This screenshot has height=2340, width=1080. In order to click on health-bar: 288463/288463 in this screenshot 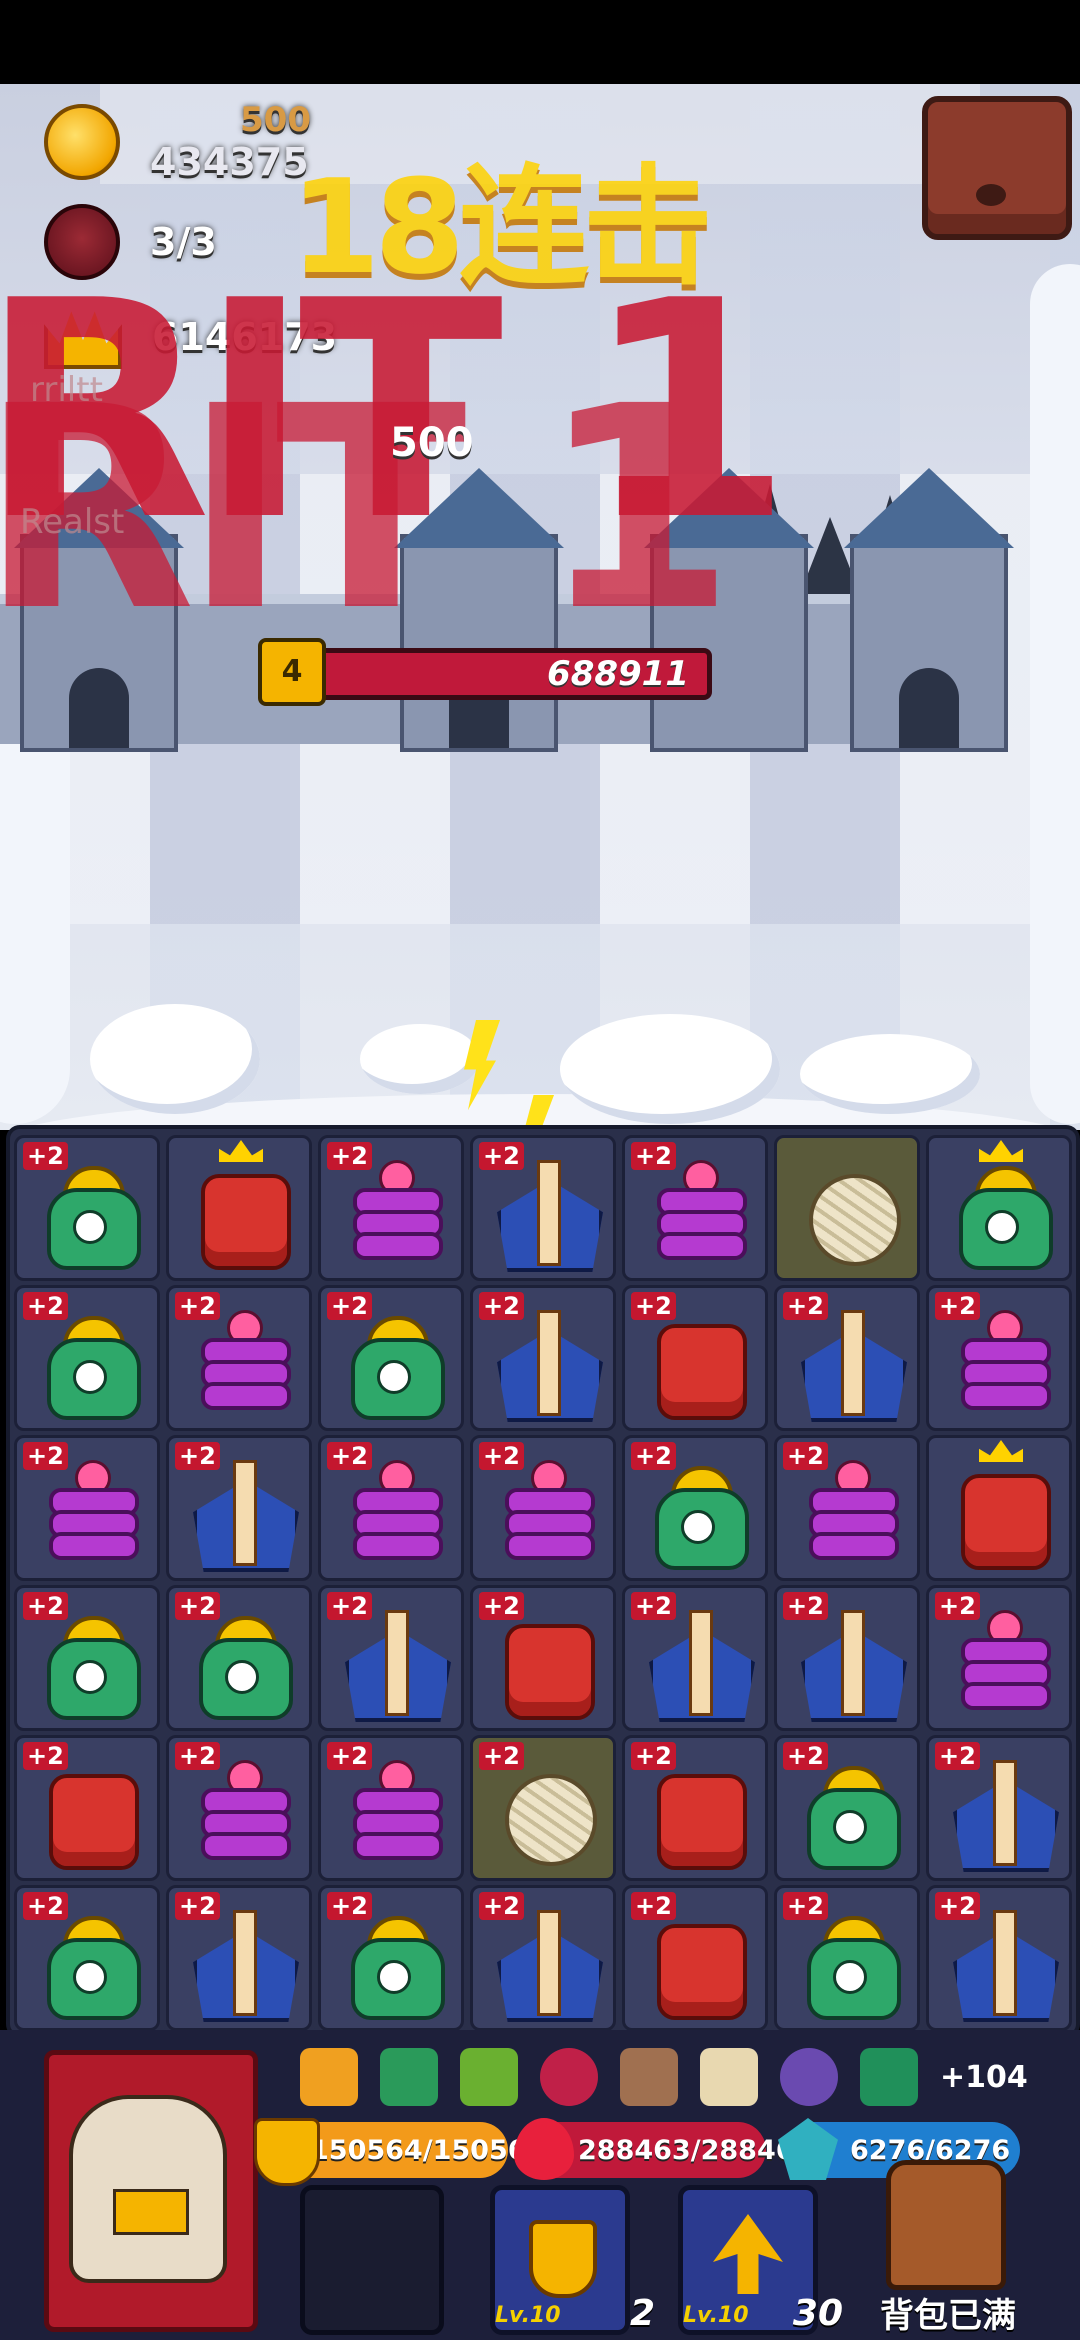, I will do `click(663, 2149)`.